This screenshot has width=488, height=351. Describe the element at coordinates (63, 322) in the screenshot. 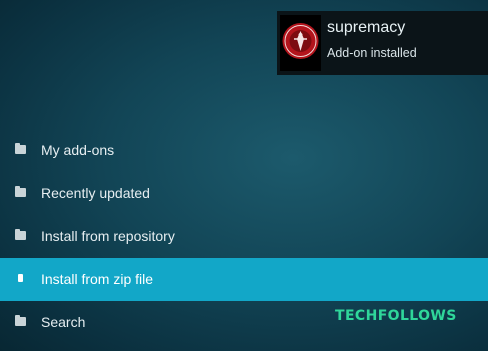

I see `menu-item-label: Search` at that location.